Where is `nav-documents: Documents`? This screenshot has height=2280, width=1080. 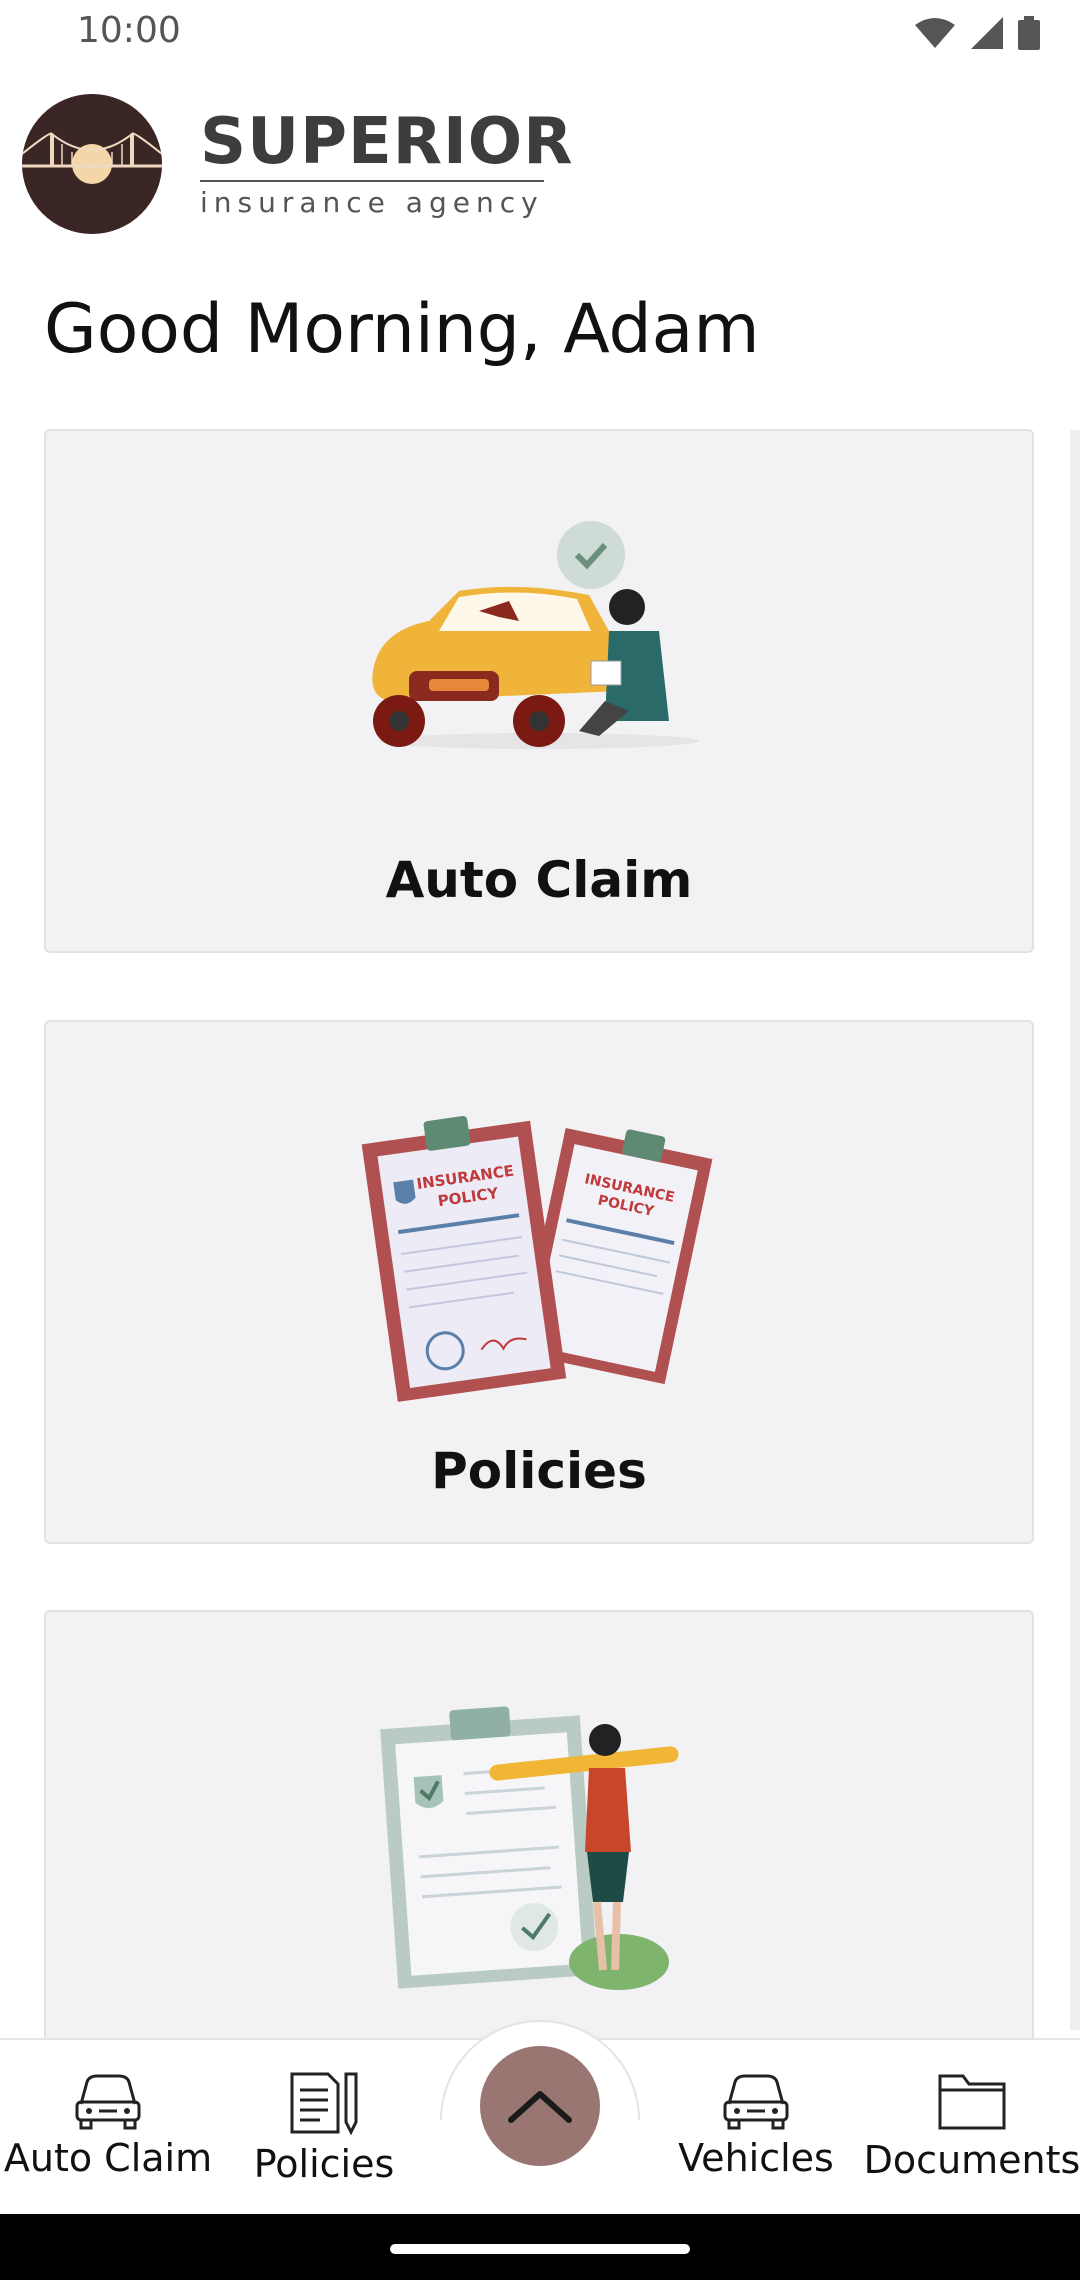
nav-documents: Documents is located at coordinates (972, 2128).